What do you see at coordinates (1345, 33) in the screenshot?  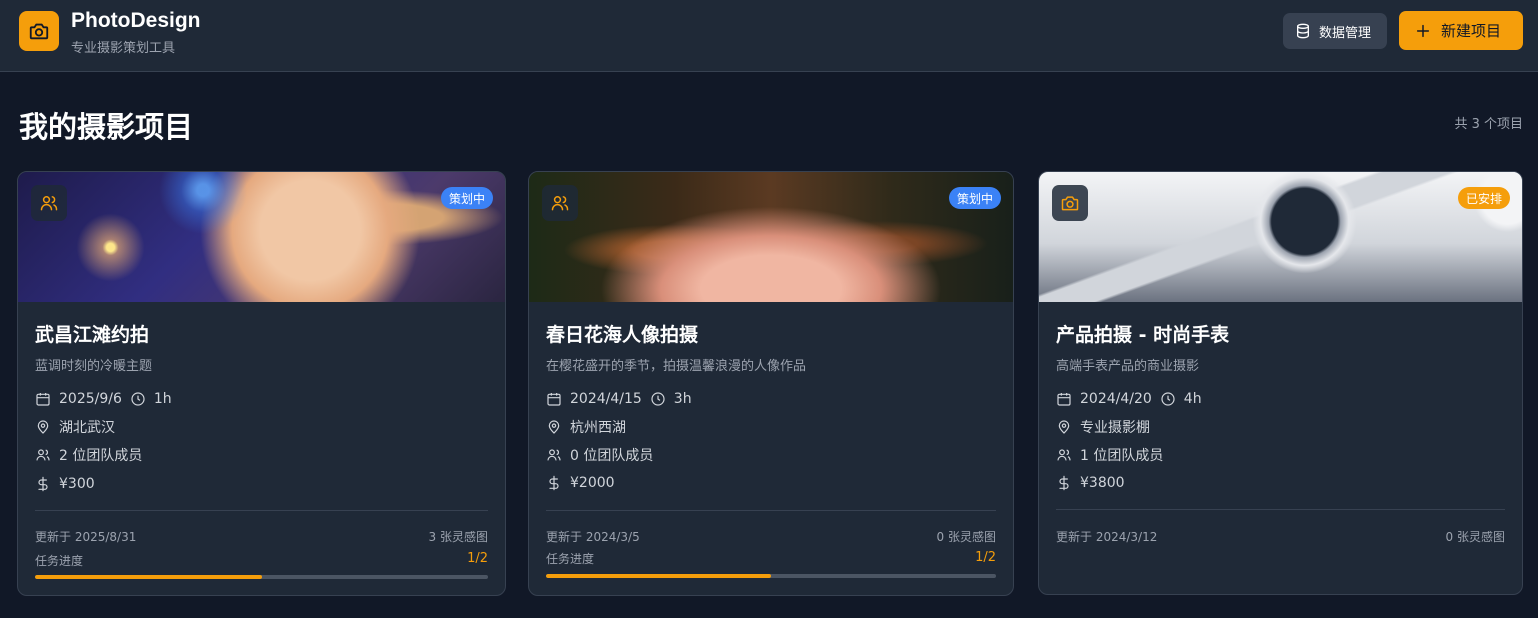 I see `data-management-label: 数据管理` at bounding box center [1345, 33].